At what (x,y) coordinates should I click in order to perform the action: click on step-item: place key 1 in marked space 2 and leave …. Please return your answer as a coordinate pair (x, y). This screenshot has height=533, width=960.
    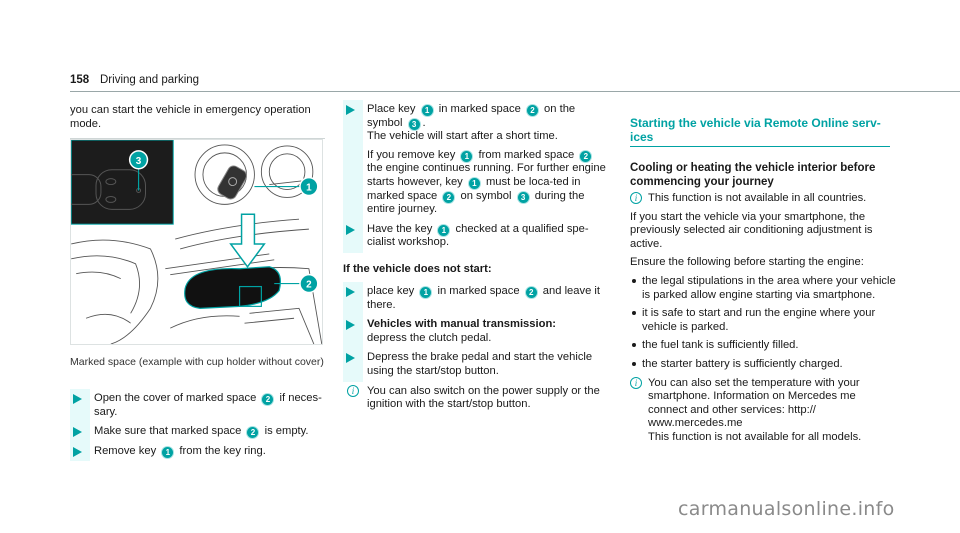
    Looking at the image, I should click on (478, 298).